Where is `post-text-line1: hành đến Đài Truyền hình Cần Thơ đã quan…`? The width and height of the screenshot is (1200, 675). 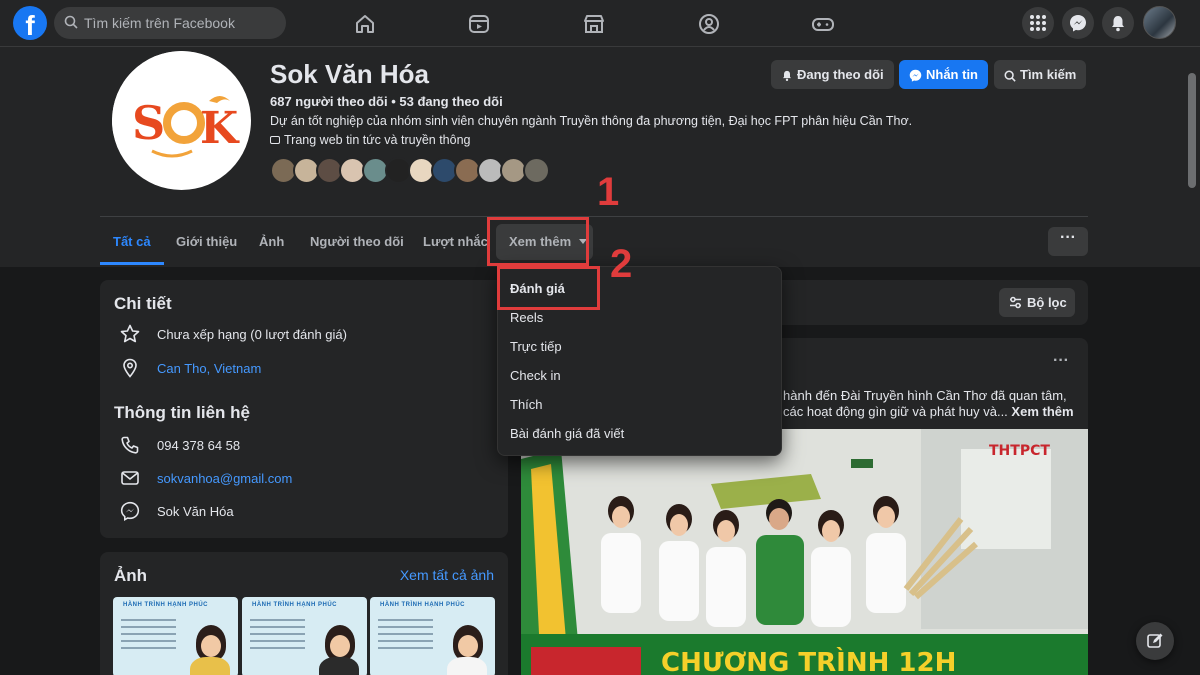 post-text-line1: hành đến Đài Truyền hình Cần Thơ đã quan… is located at coordinates (925, 395).